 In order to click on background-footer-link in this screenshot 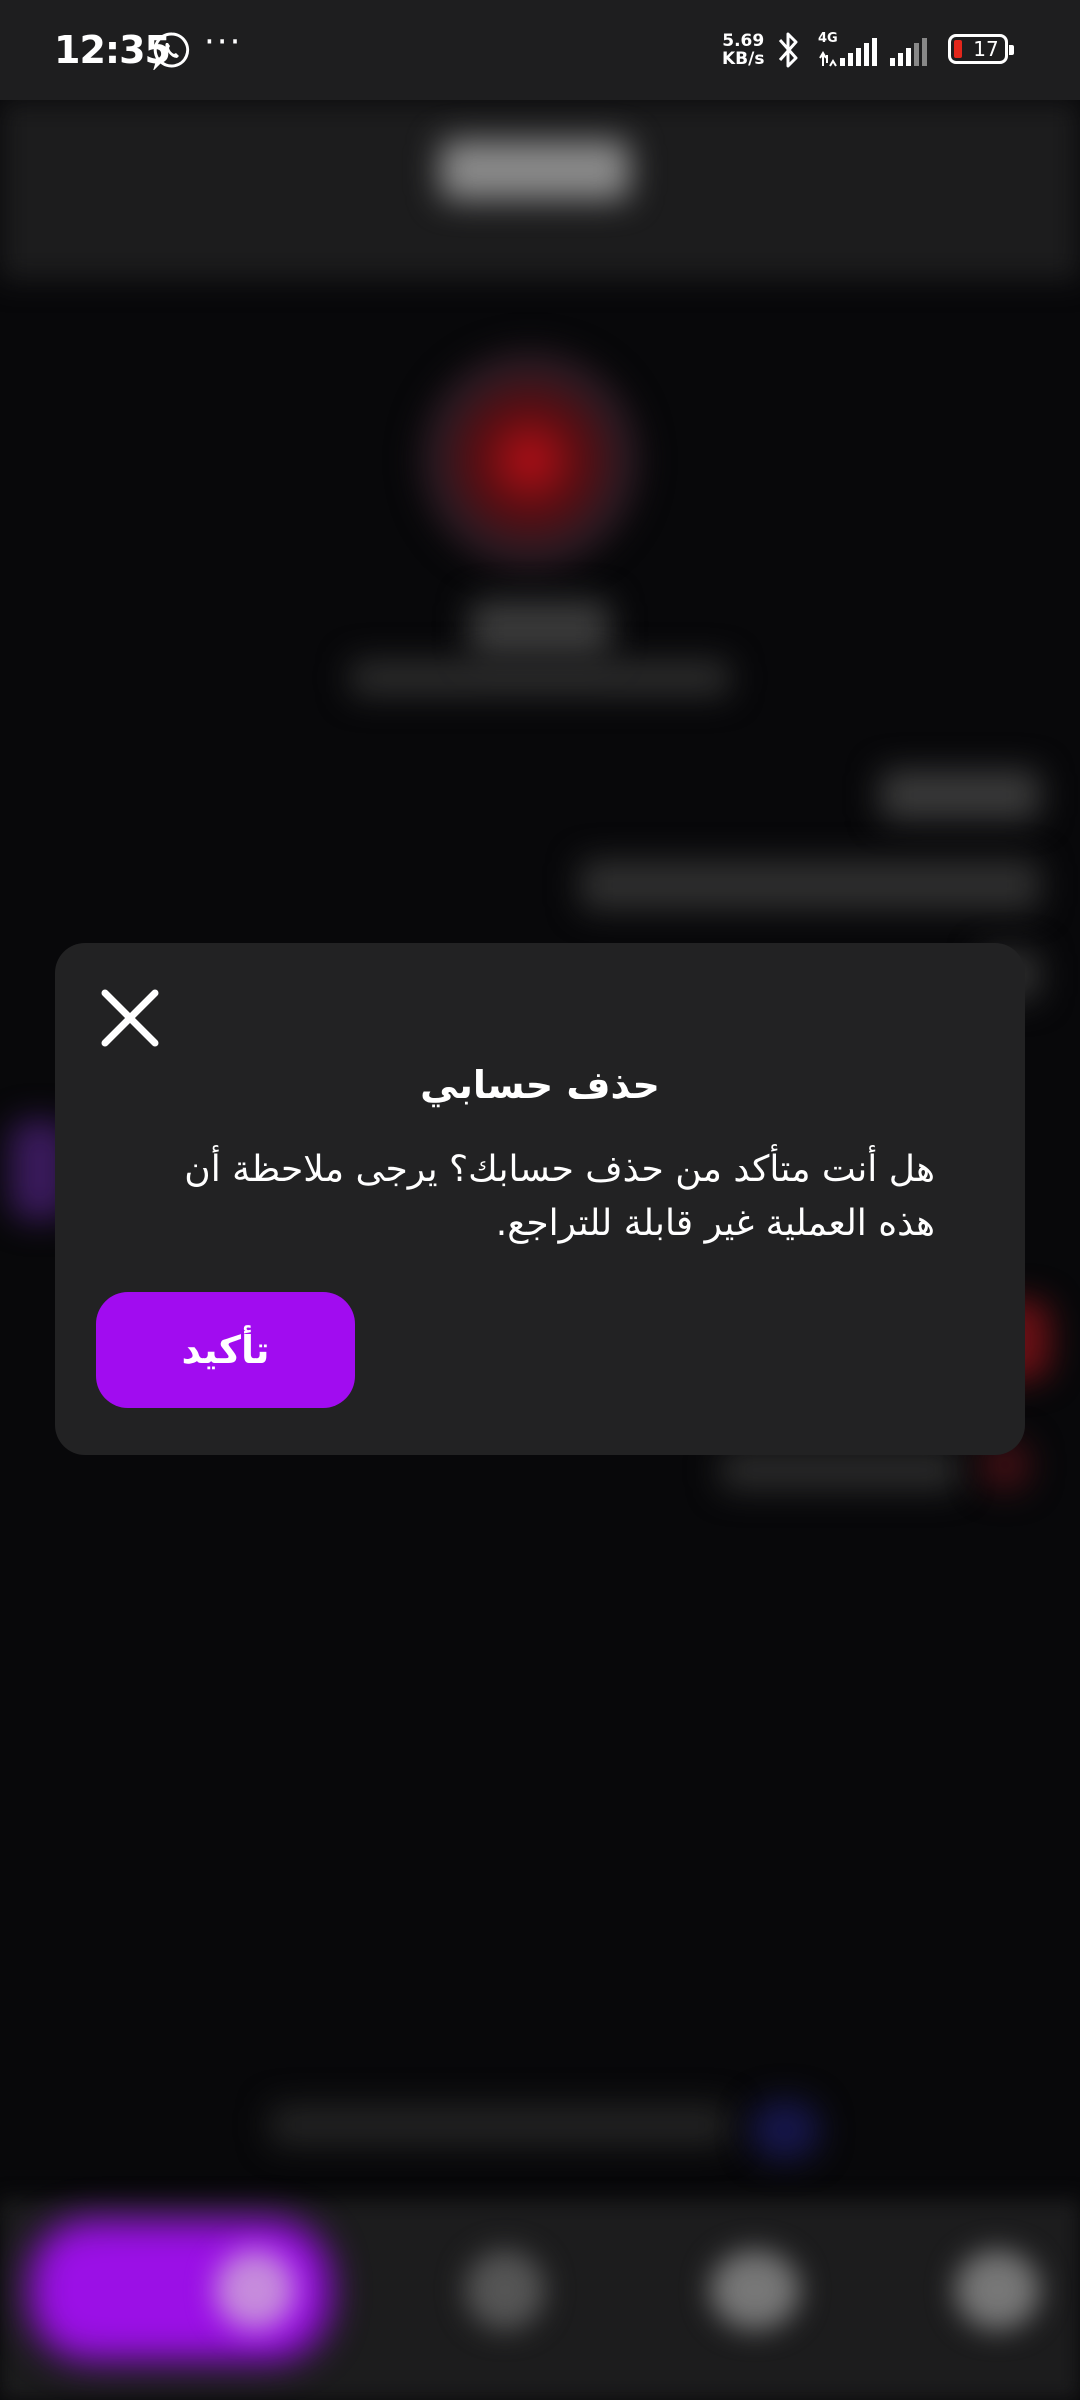, I will do `click(785, 2130)`.